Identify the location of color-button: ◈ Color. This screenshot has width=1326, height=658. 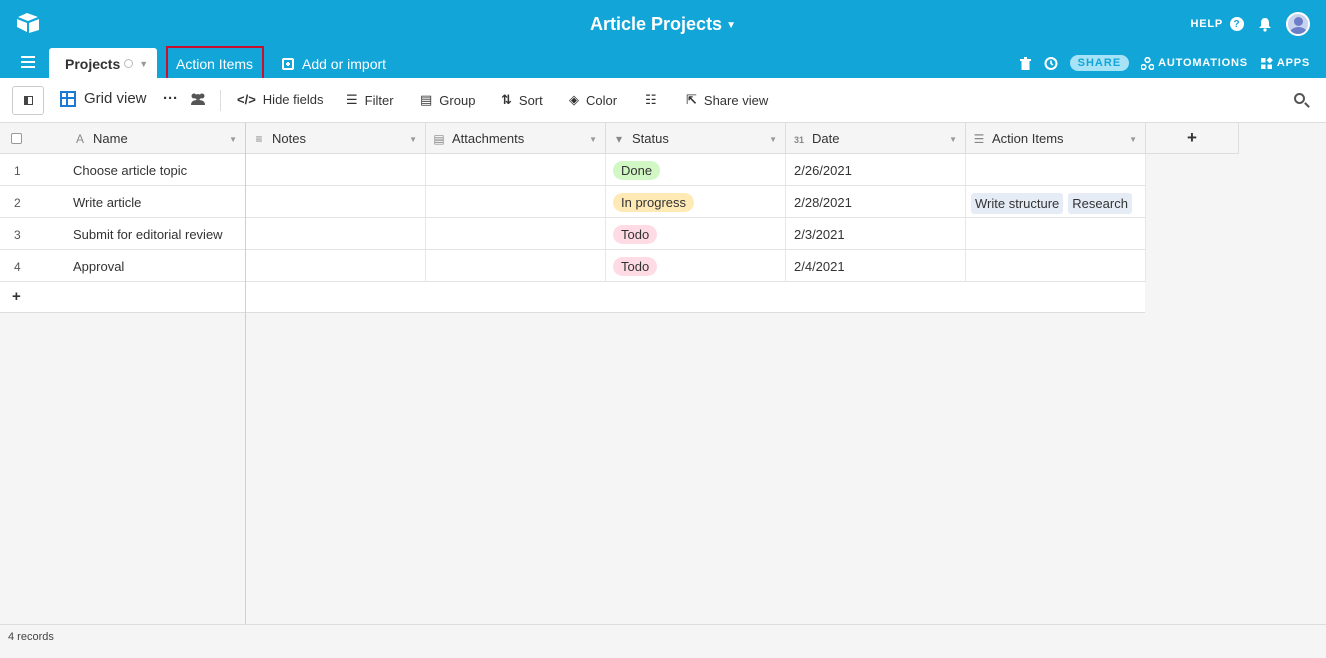
(593, 100).